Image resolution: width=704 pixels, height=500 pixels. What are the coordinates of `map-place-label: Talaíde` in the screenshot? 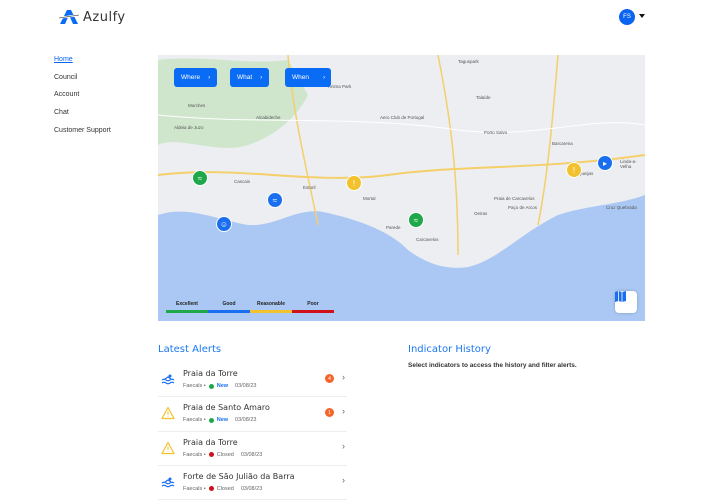 It's located at (483, 97).